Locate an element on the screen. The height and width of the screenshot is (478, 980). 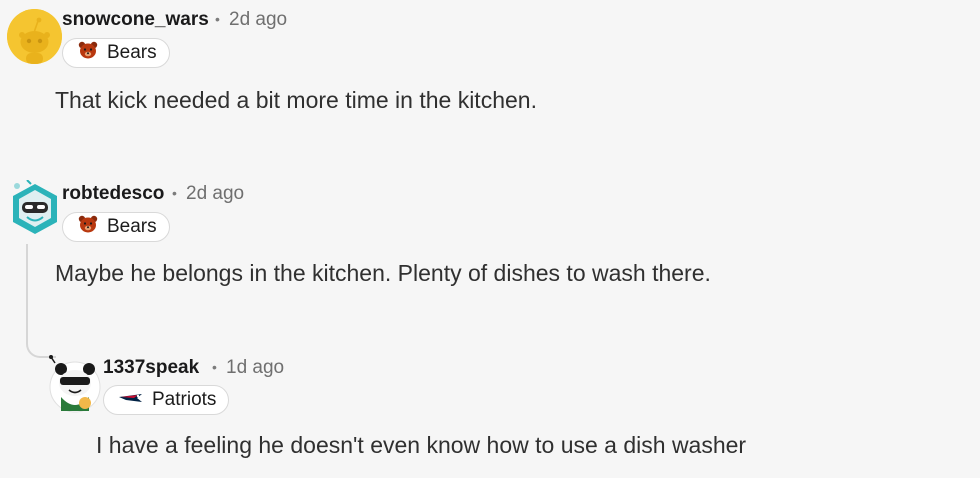
panda-avatar-icon is located at coordinates (75, 384).